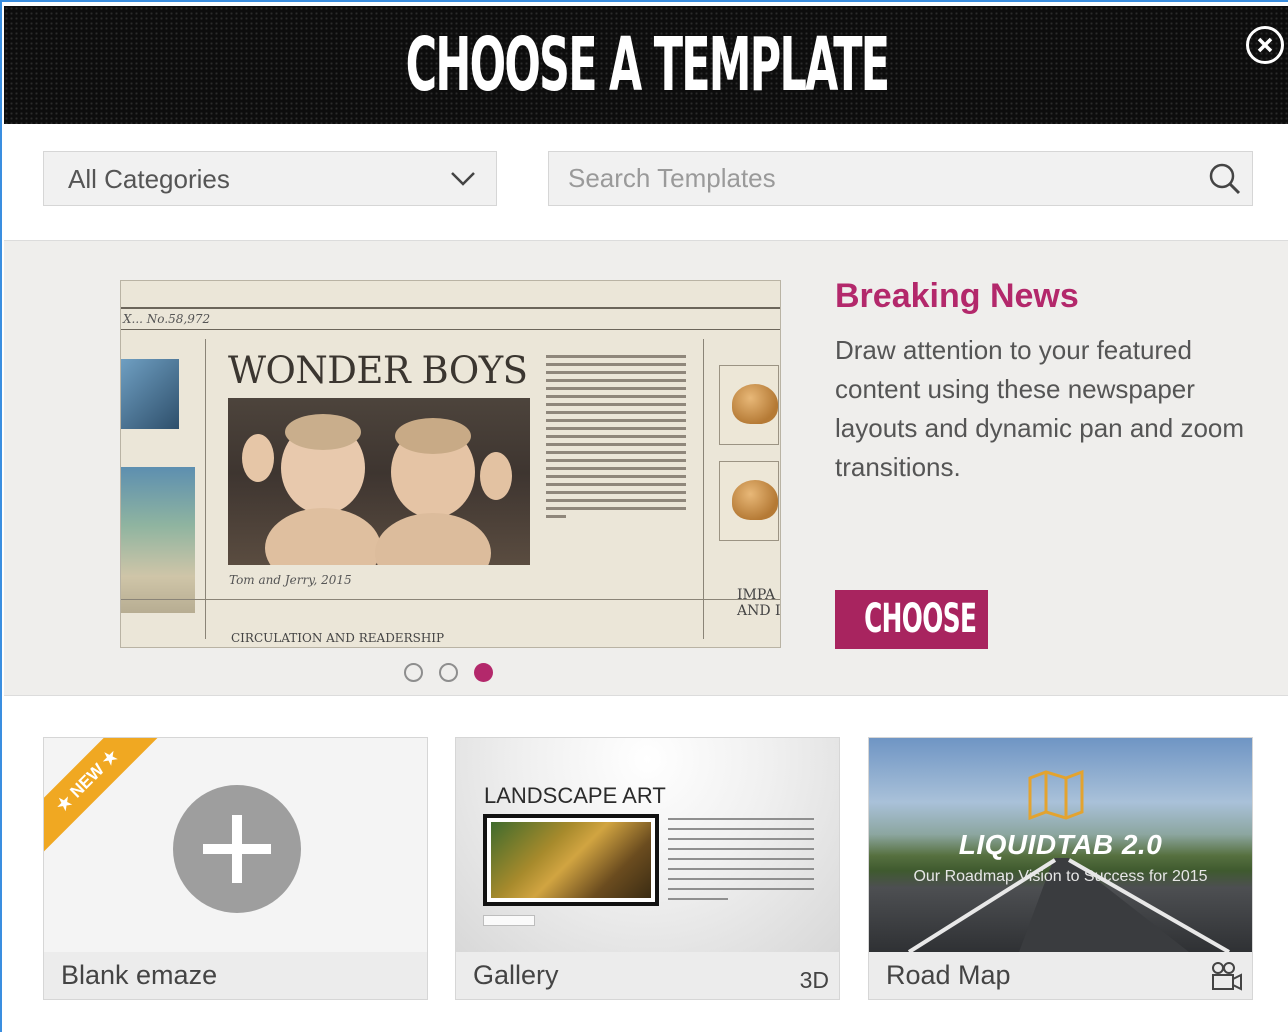 This screenshot has height=1032, width=1288. Describe the element at coordinates (237, 849) in the screenshot. I see `plus-icon` at that location.